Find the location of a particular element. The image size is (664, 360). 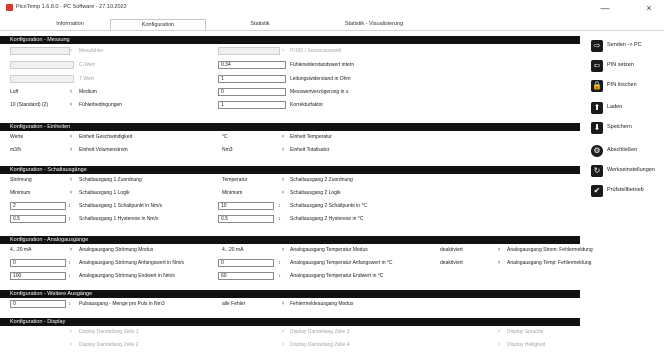

analog-temperatur-modus-select: 4...20 mA is located at coordinates (251, 250).